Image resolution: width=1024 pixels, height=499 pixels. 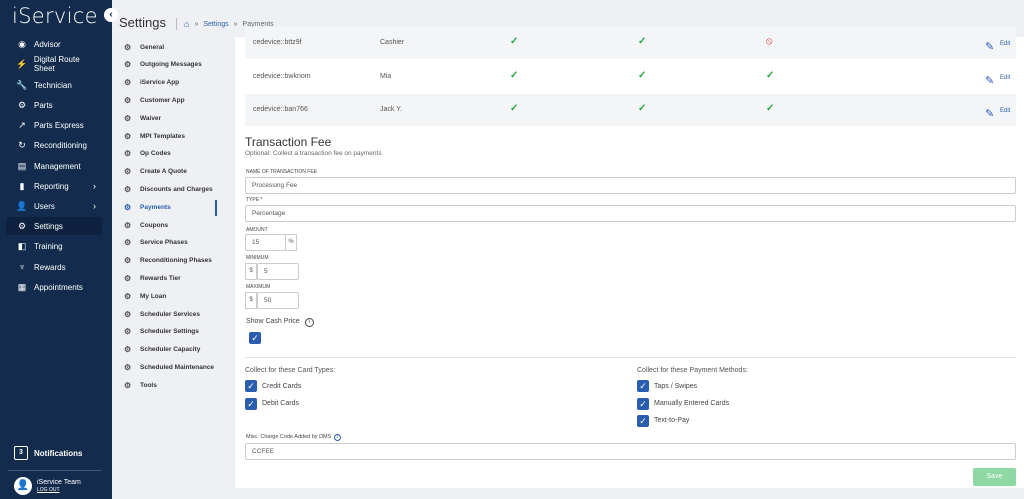 I want to click on text-to-pay-checkbox: ✓, so click(x=643, y=421).